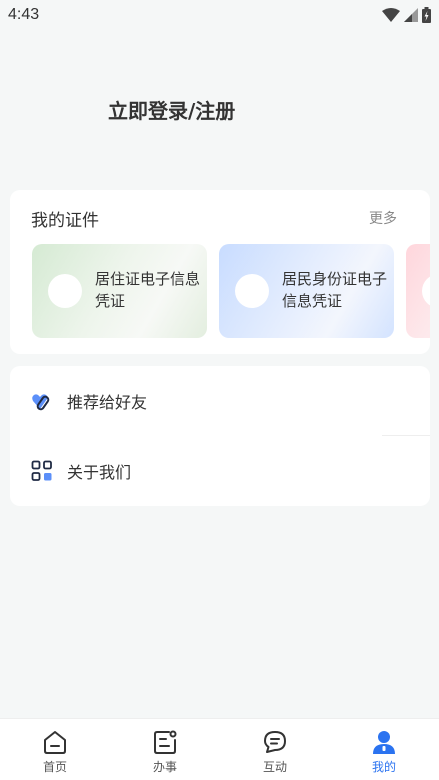 Image resolution: width=439 pixels, height=780 pixels. I want to click on tab-mine: 我的, so click(384, 749).